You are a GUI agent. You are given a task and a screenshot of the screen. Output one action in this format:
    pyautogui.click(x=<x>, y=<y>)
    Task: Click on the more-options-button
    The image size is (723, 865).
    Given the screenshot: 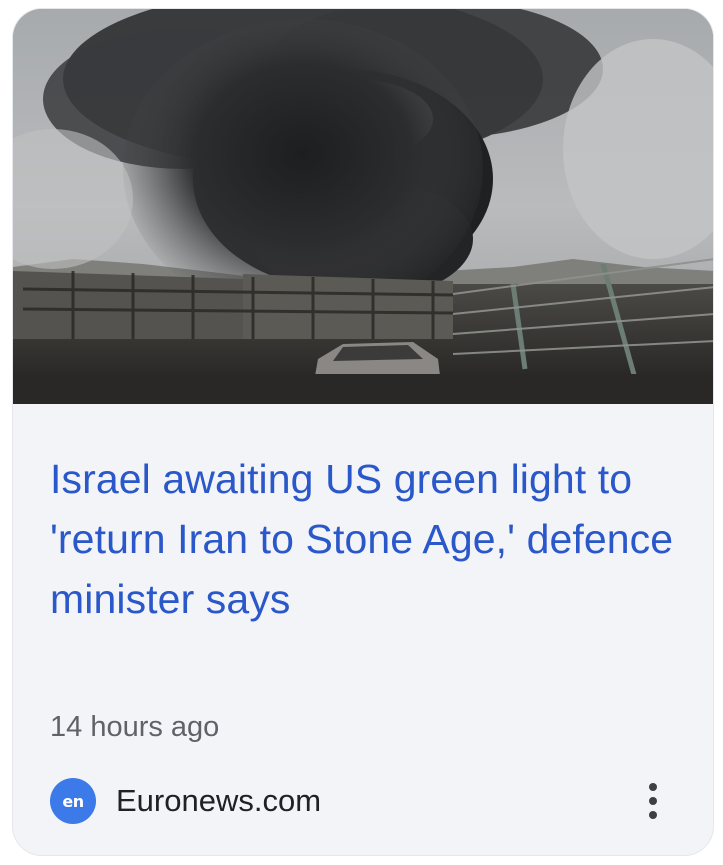 What is the action you would take?
    pyautogui.click(x=653, y=801)
    